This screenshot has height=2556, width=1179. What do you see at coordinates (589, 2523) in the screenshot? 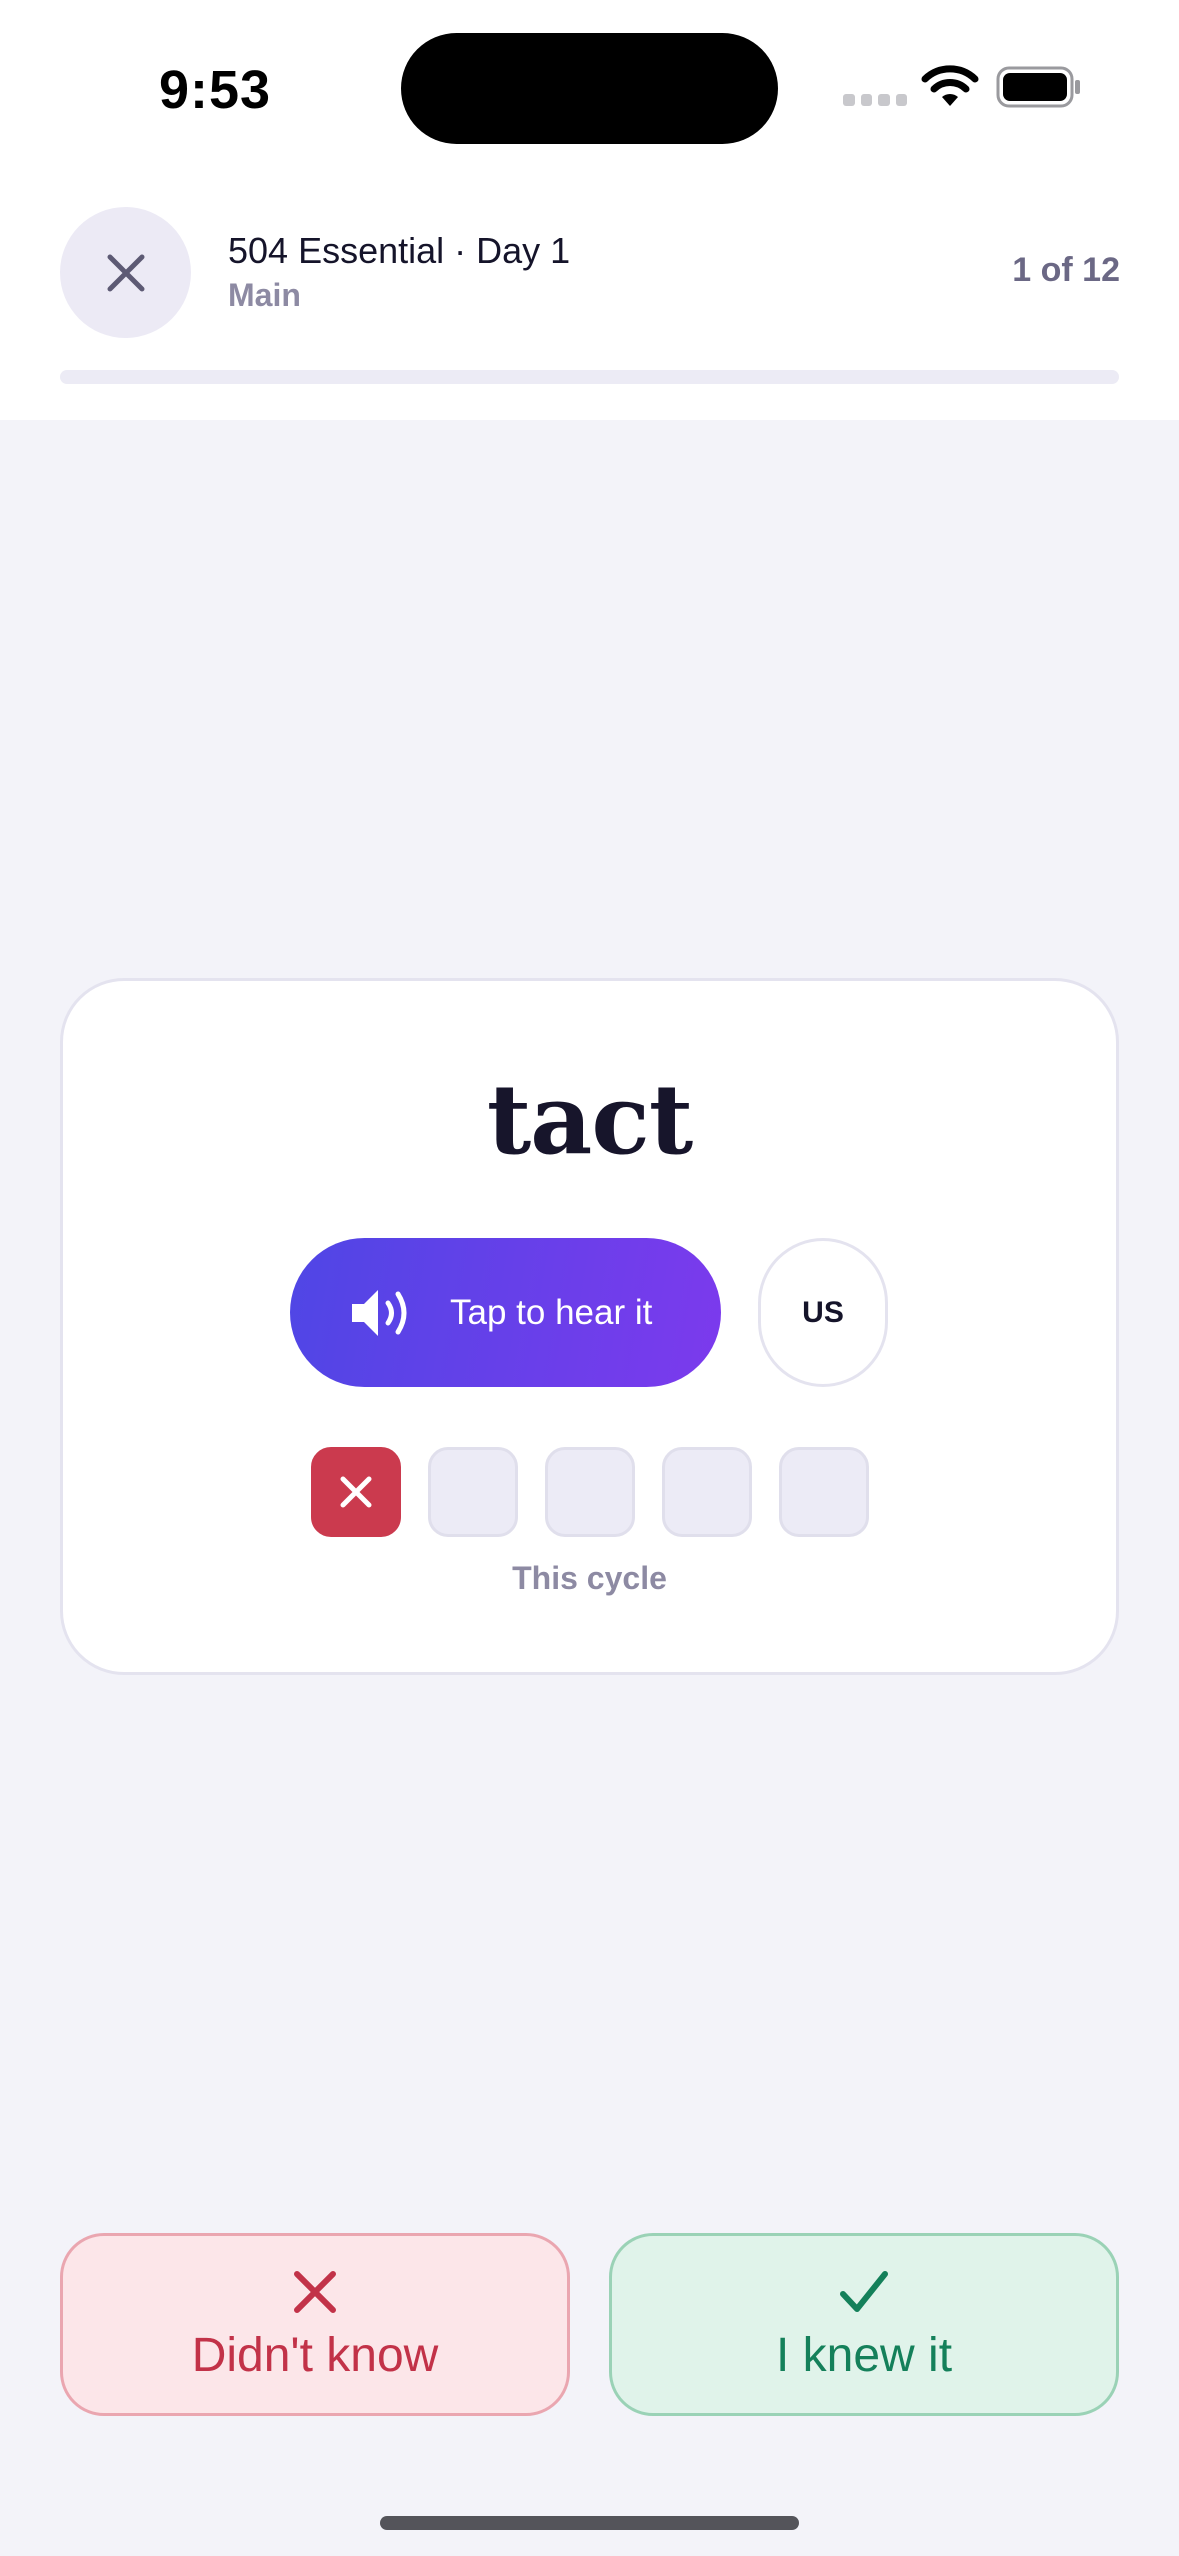
I see `home-indicator` at bounding box center [589, 2523].